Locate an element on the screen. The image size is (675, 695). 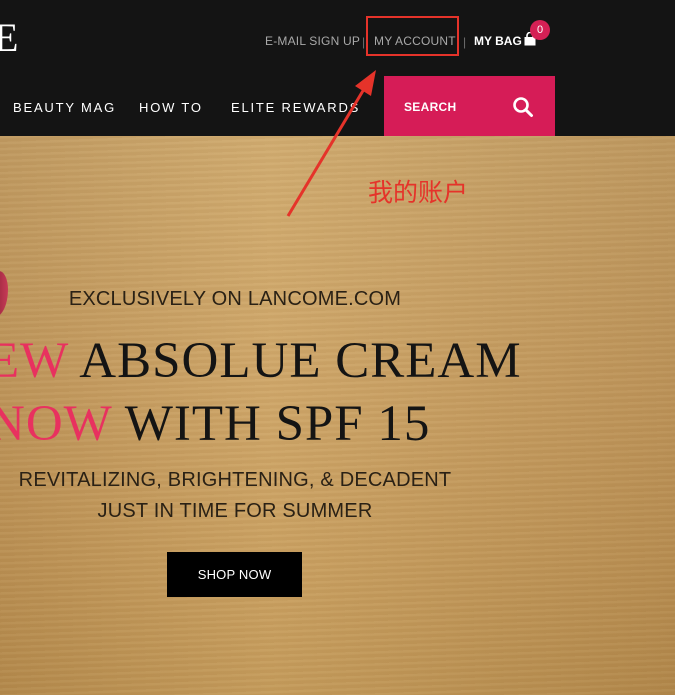
search-icon is located at coordinates (523, 107).